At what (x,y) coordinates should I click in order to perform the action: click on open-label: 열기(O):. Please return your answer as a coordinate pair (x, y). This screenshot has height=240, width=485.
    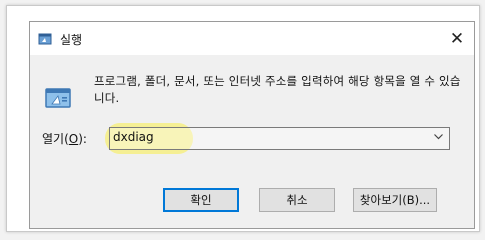
    Looking at the image, I should click on (64, 138).